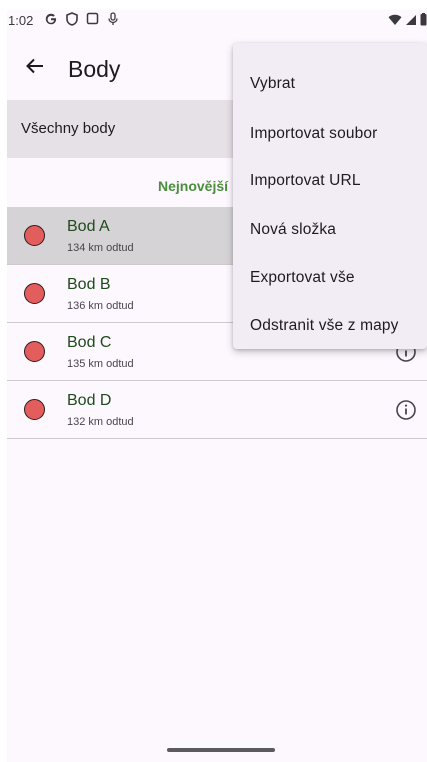  I want to click on point-name: Bod A, so click(88, 226).